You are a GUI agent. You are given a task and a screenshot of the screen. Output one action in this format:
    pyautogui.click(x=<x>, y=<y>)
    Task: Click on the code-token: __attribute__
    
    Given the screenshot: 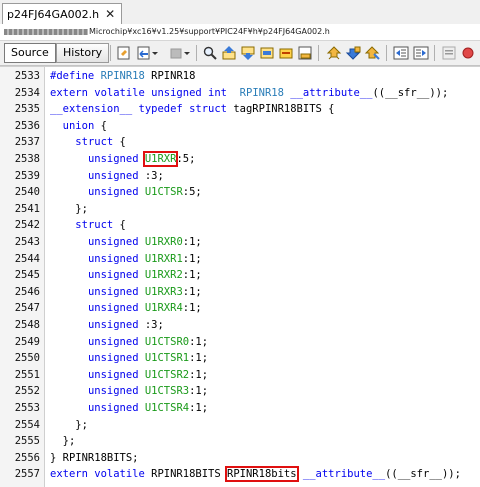 What is the action you would take?
    pyautogui.click(x=344, y=474)
    